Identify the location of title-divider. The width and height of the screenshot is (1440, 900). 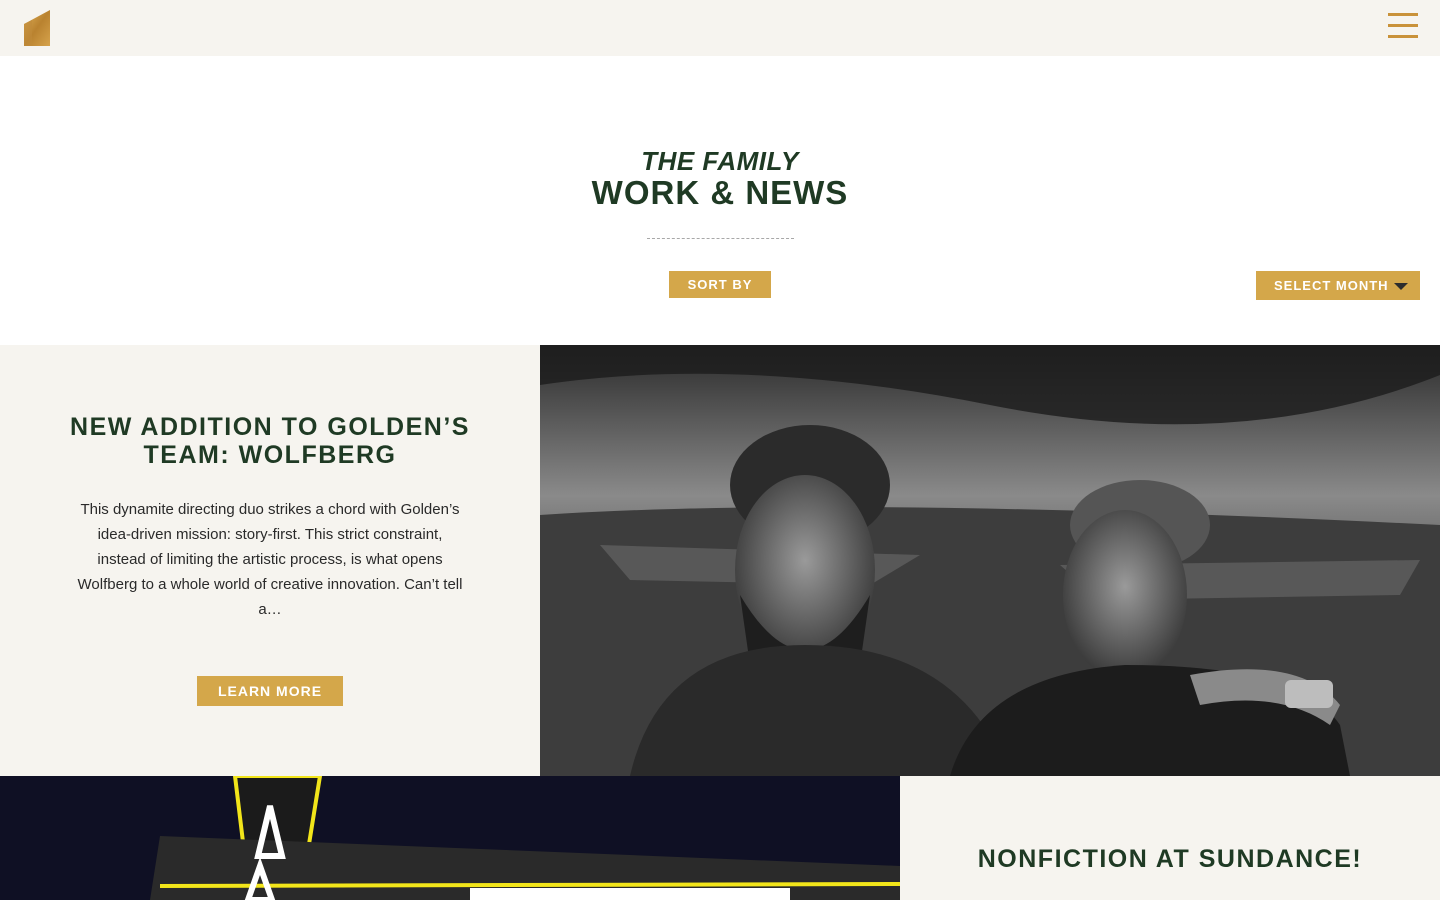
(720, 238).